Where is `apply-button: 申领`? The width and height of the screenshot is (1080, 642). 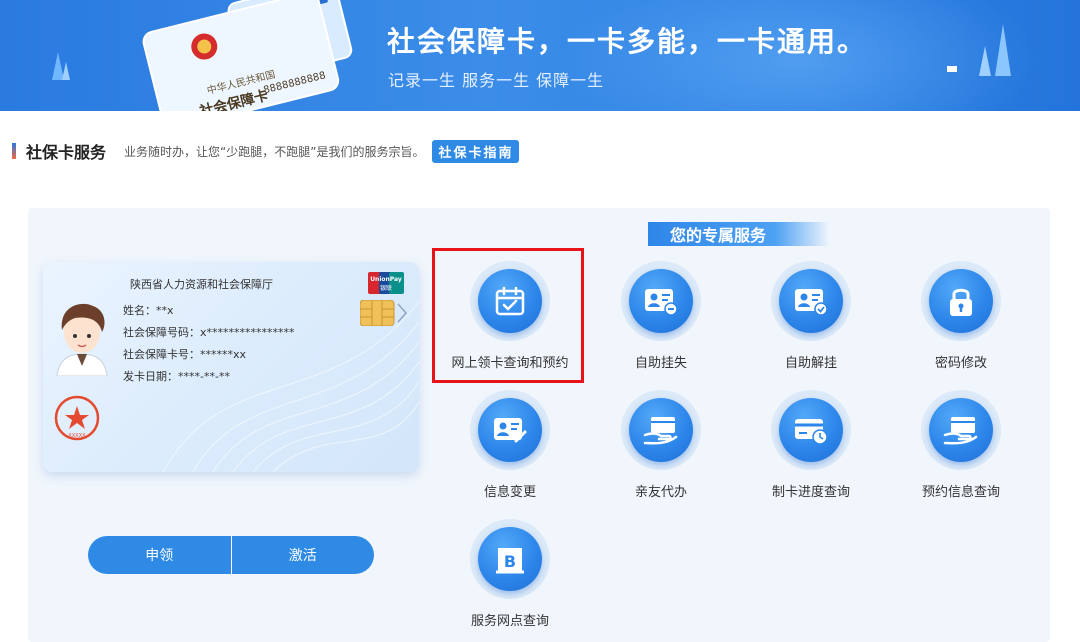 apply-button: 申领 is located at coordinates (159, 555).